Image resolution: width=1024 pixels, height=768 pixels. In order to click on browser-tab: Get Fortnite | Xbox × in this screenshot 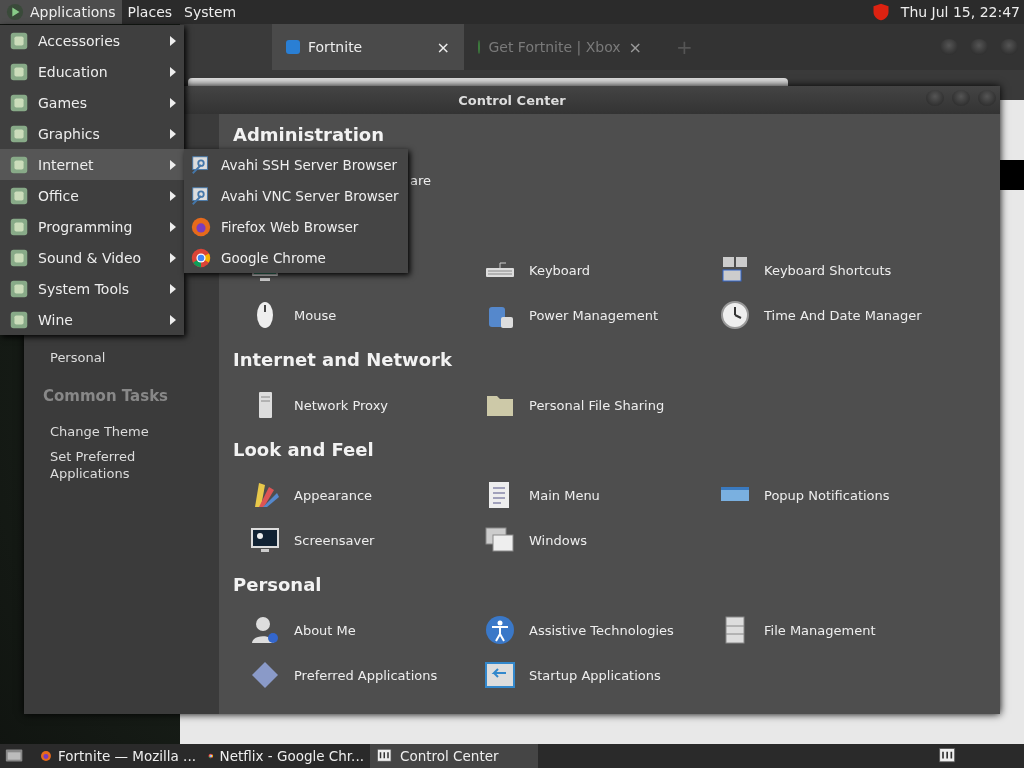, I will do `click(560, 47)`.